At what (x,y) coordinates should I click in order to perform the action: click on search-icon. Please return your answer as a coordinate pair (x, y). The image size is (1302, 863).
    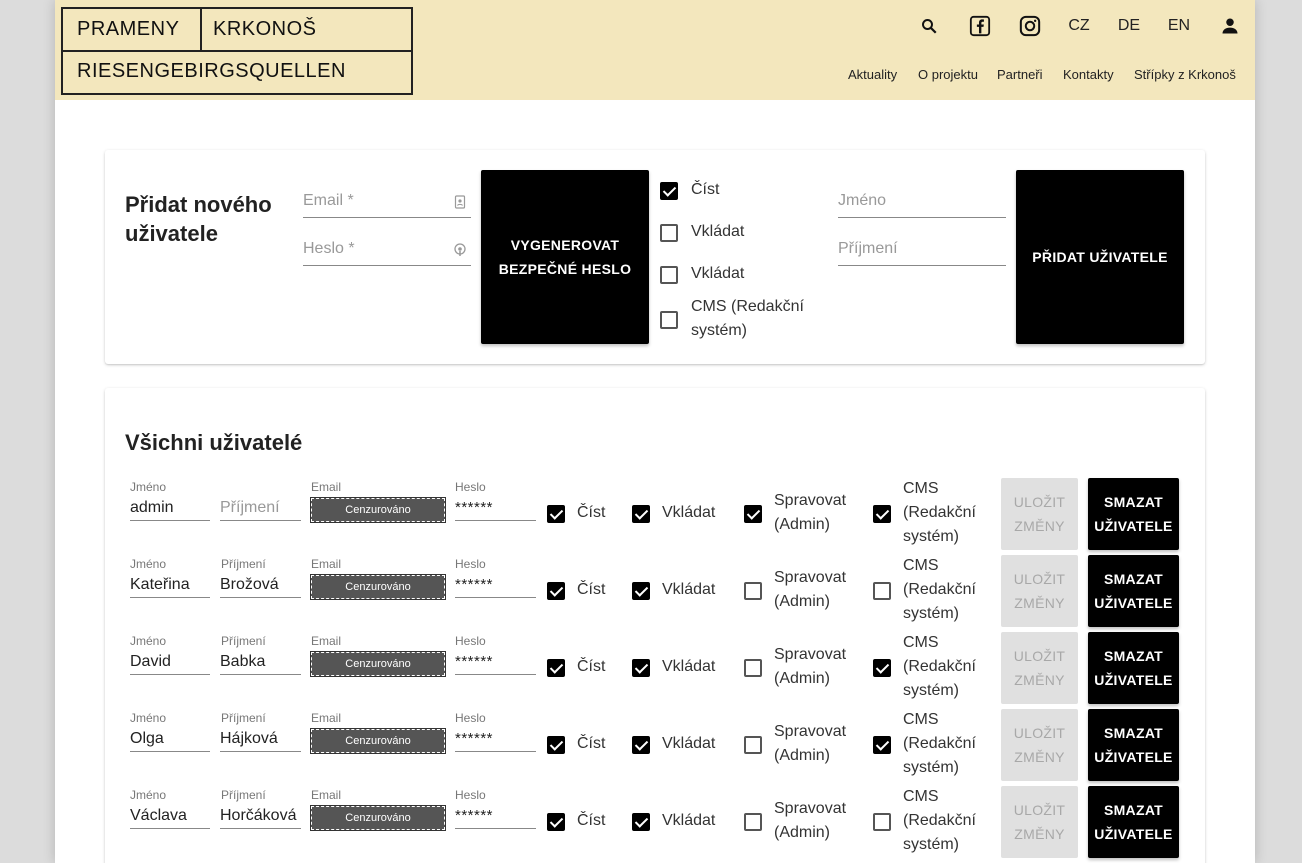
    Looking at the image, I should click on (929, 26).